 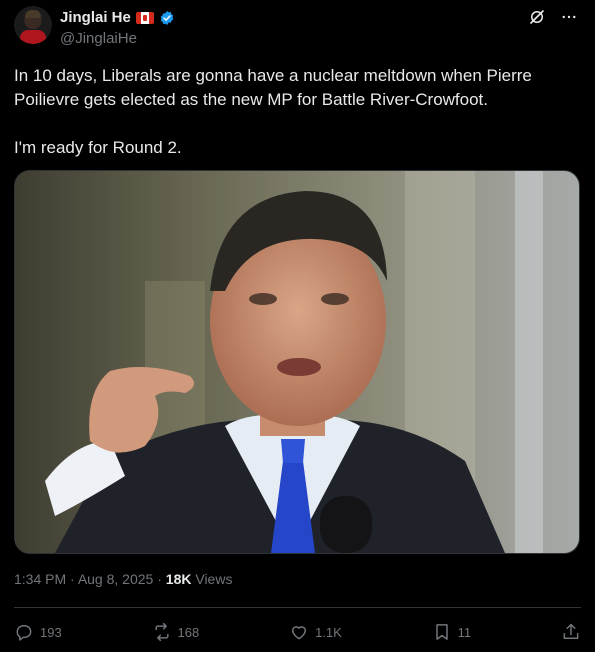 I want to click on bookmark-button: 11, so click(x=452, y=632).